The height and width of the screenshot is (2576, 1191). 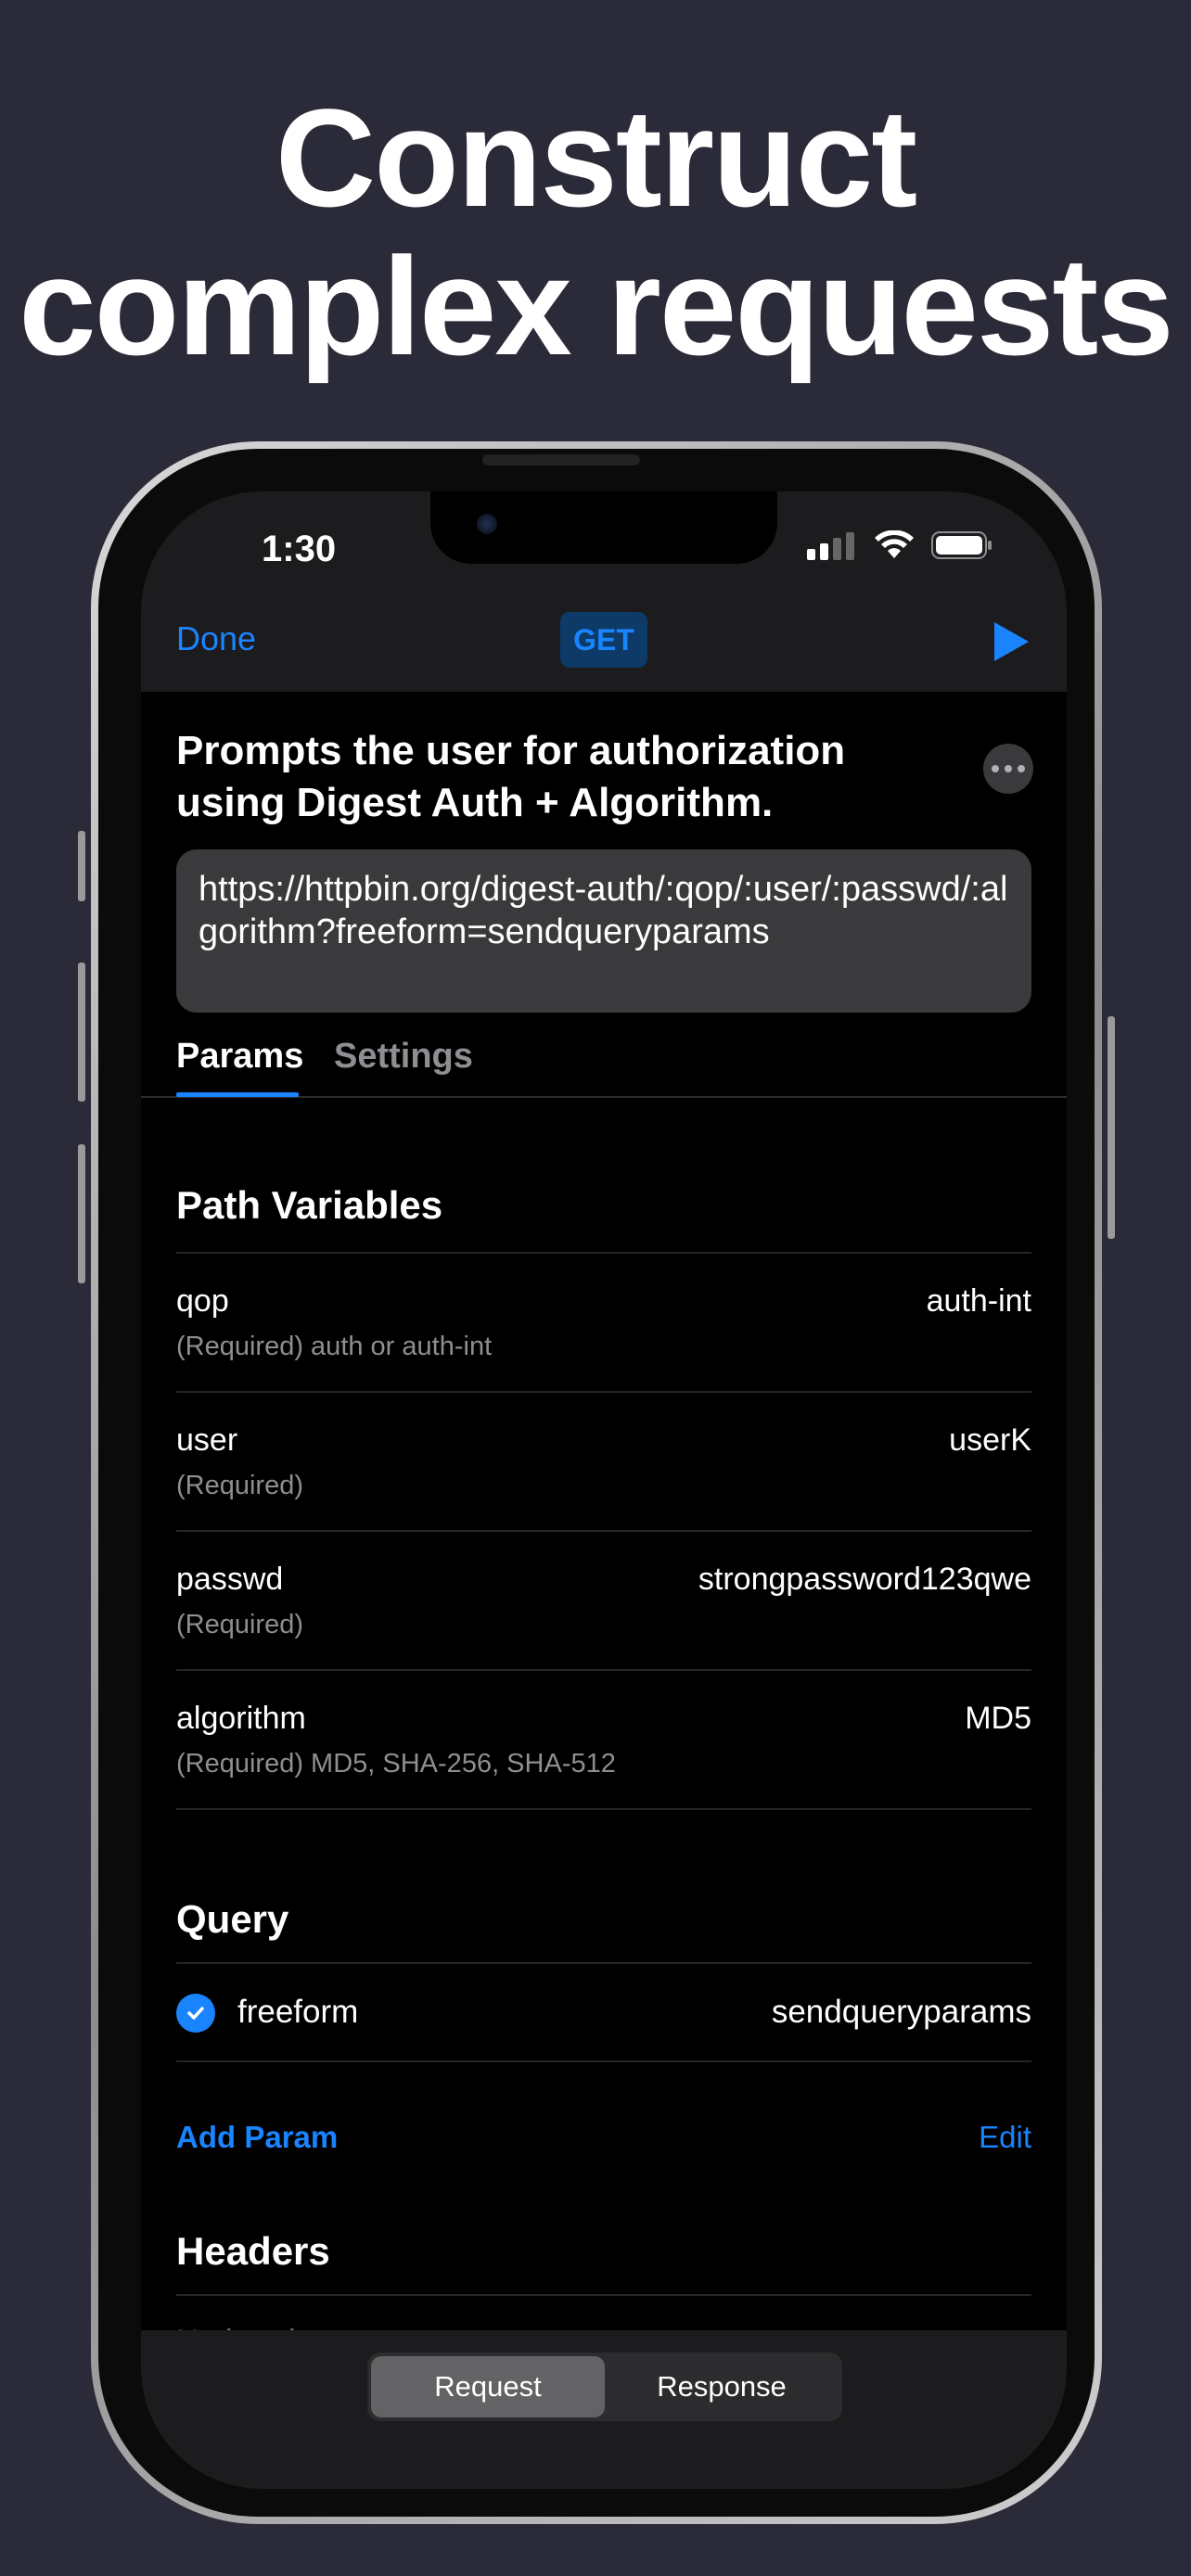 I want to click on status-bar: 1:30, so click(x=604, y=542).